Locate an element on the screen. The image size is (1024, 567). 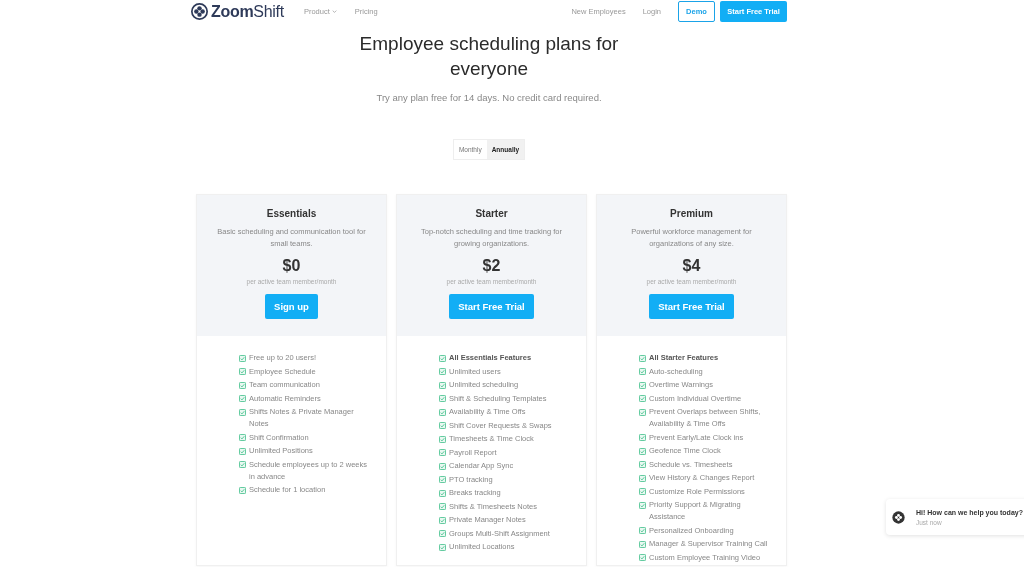
page-subtitle: Try any plan free for 14 days. No credit card required. is located at coordinates (489, 97).